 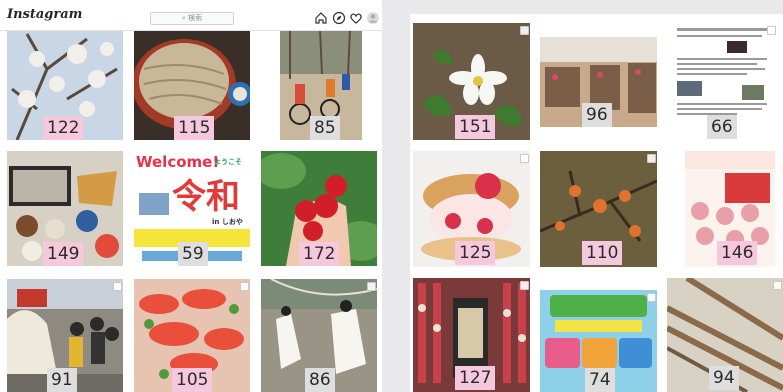 What do you see at coordinates (475, 378) in the screenshot?
I see `like-count-badge: 127` at bounding box center [475, 378].